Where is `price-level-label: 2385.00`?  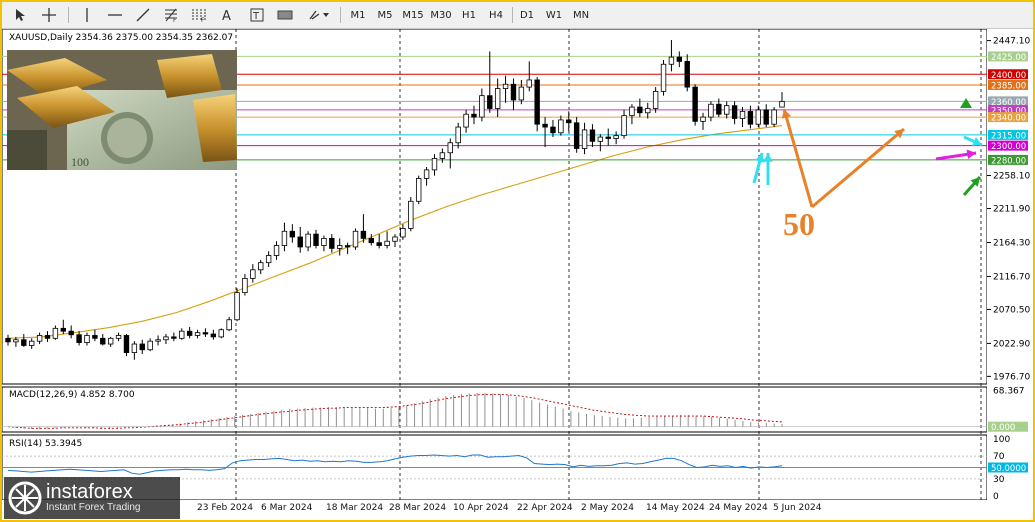 price-level-label: 2385.00 is located at coordinates (1008, 86).